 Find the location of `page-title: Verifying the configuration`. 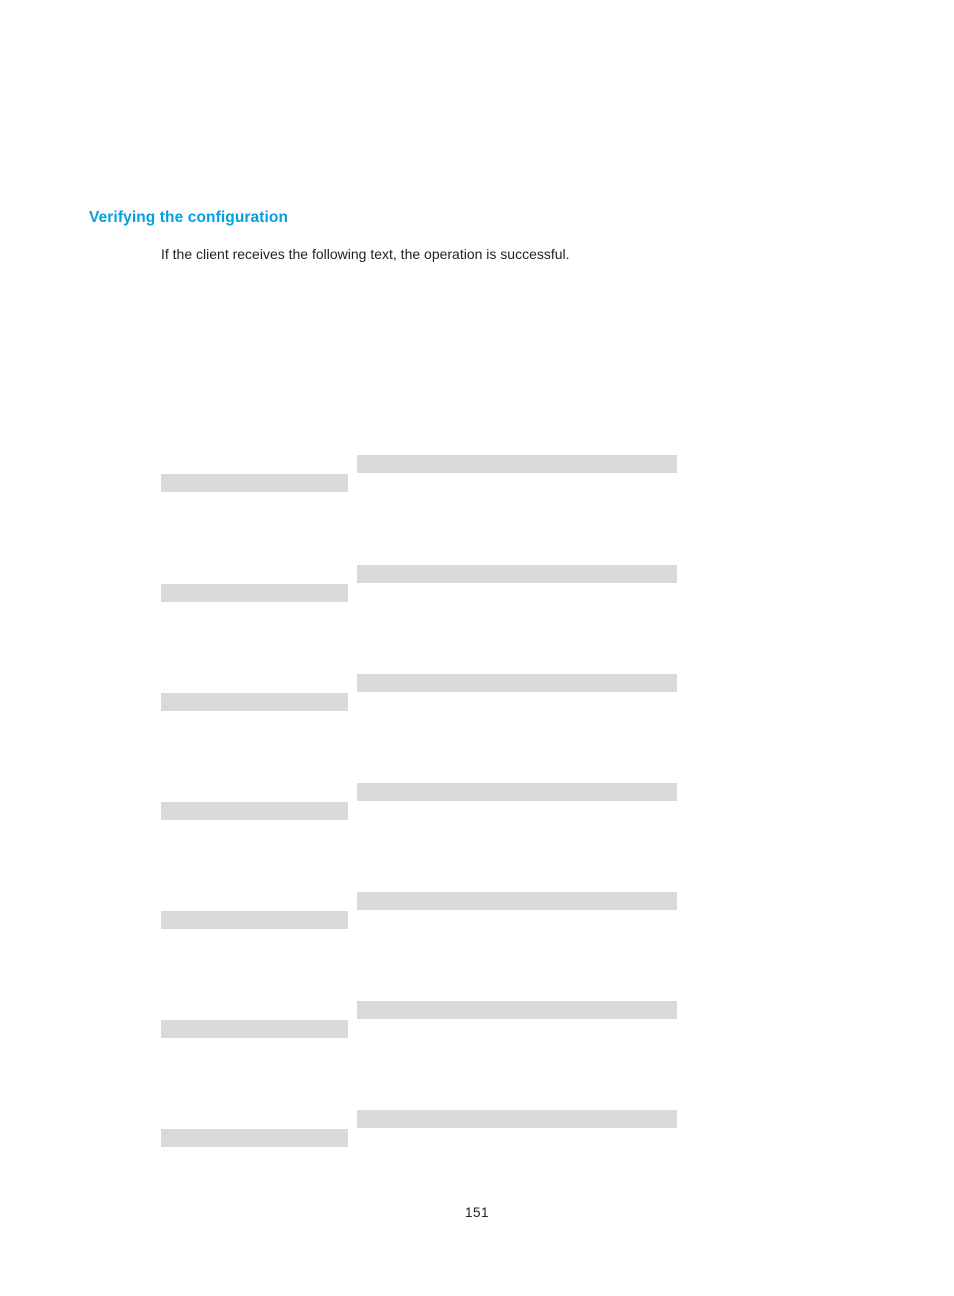

page-title: Verifying the configuration is located at coordinates (189, 217).